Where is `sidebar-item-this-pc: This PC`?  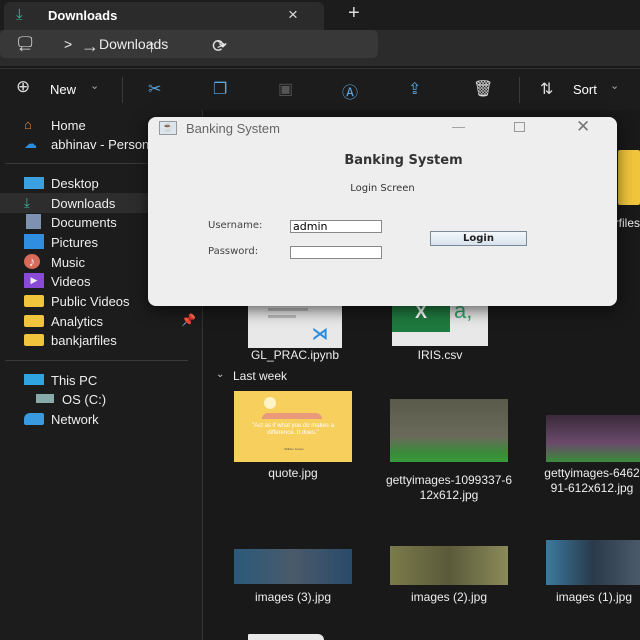 sidebar-item-this-pc: This PC is located at coordinates (101, 380).